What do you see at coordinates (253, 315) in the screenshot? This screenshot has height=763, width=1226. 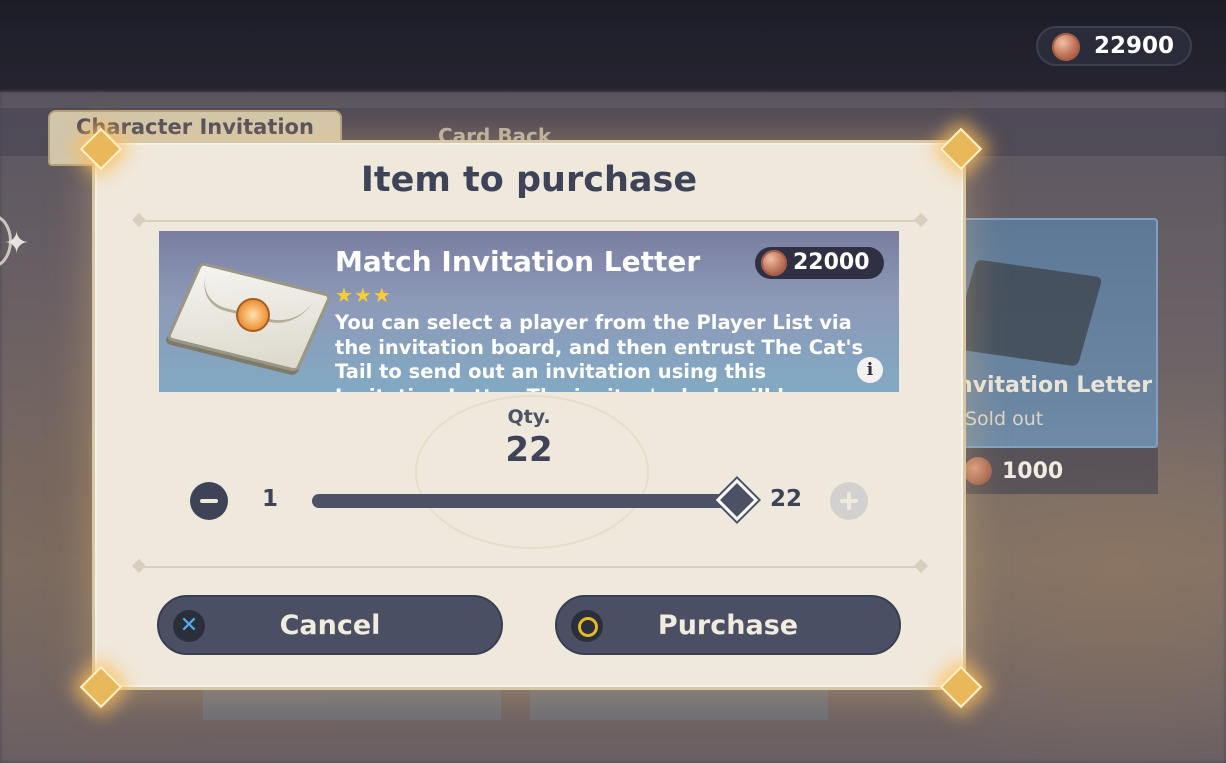 I see `seal-icon` at bounding box center [253, 315].